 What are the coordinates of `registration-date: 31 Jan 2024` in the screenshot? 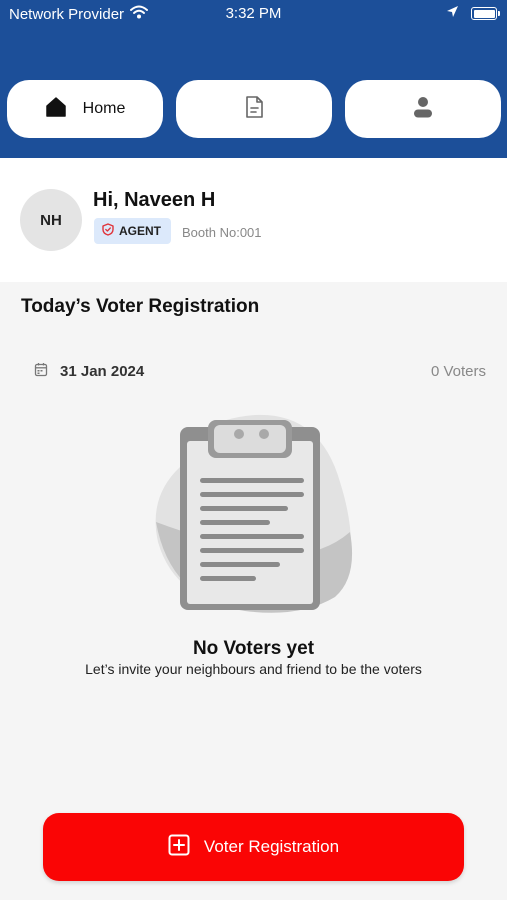 It's located at (102, 371).